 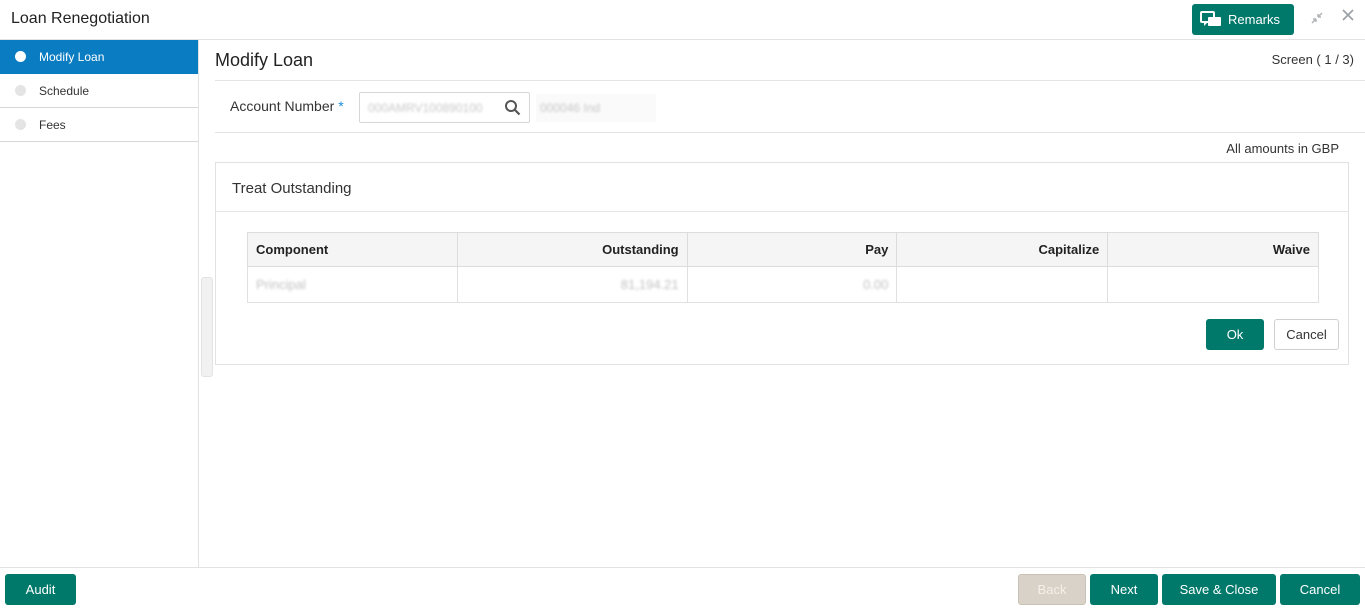 What do you see at coordinates (1348, 17) in the screenshot?
I see `close-icon` at bounding box center [1348, 17].